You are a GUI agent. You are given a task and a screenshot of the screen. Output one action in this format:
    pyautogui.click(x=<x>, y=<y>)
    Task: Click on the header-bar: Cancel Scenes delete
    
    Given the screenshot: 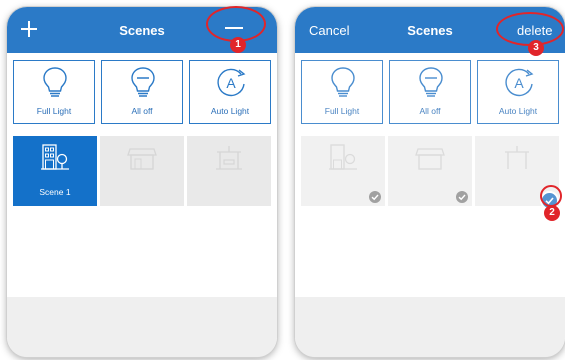 What is the action you would take?
    pyautogui.click(x=430, y=30)
    